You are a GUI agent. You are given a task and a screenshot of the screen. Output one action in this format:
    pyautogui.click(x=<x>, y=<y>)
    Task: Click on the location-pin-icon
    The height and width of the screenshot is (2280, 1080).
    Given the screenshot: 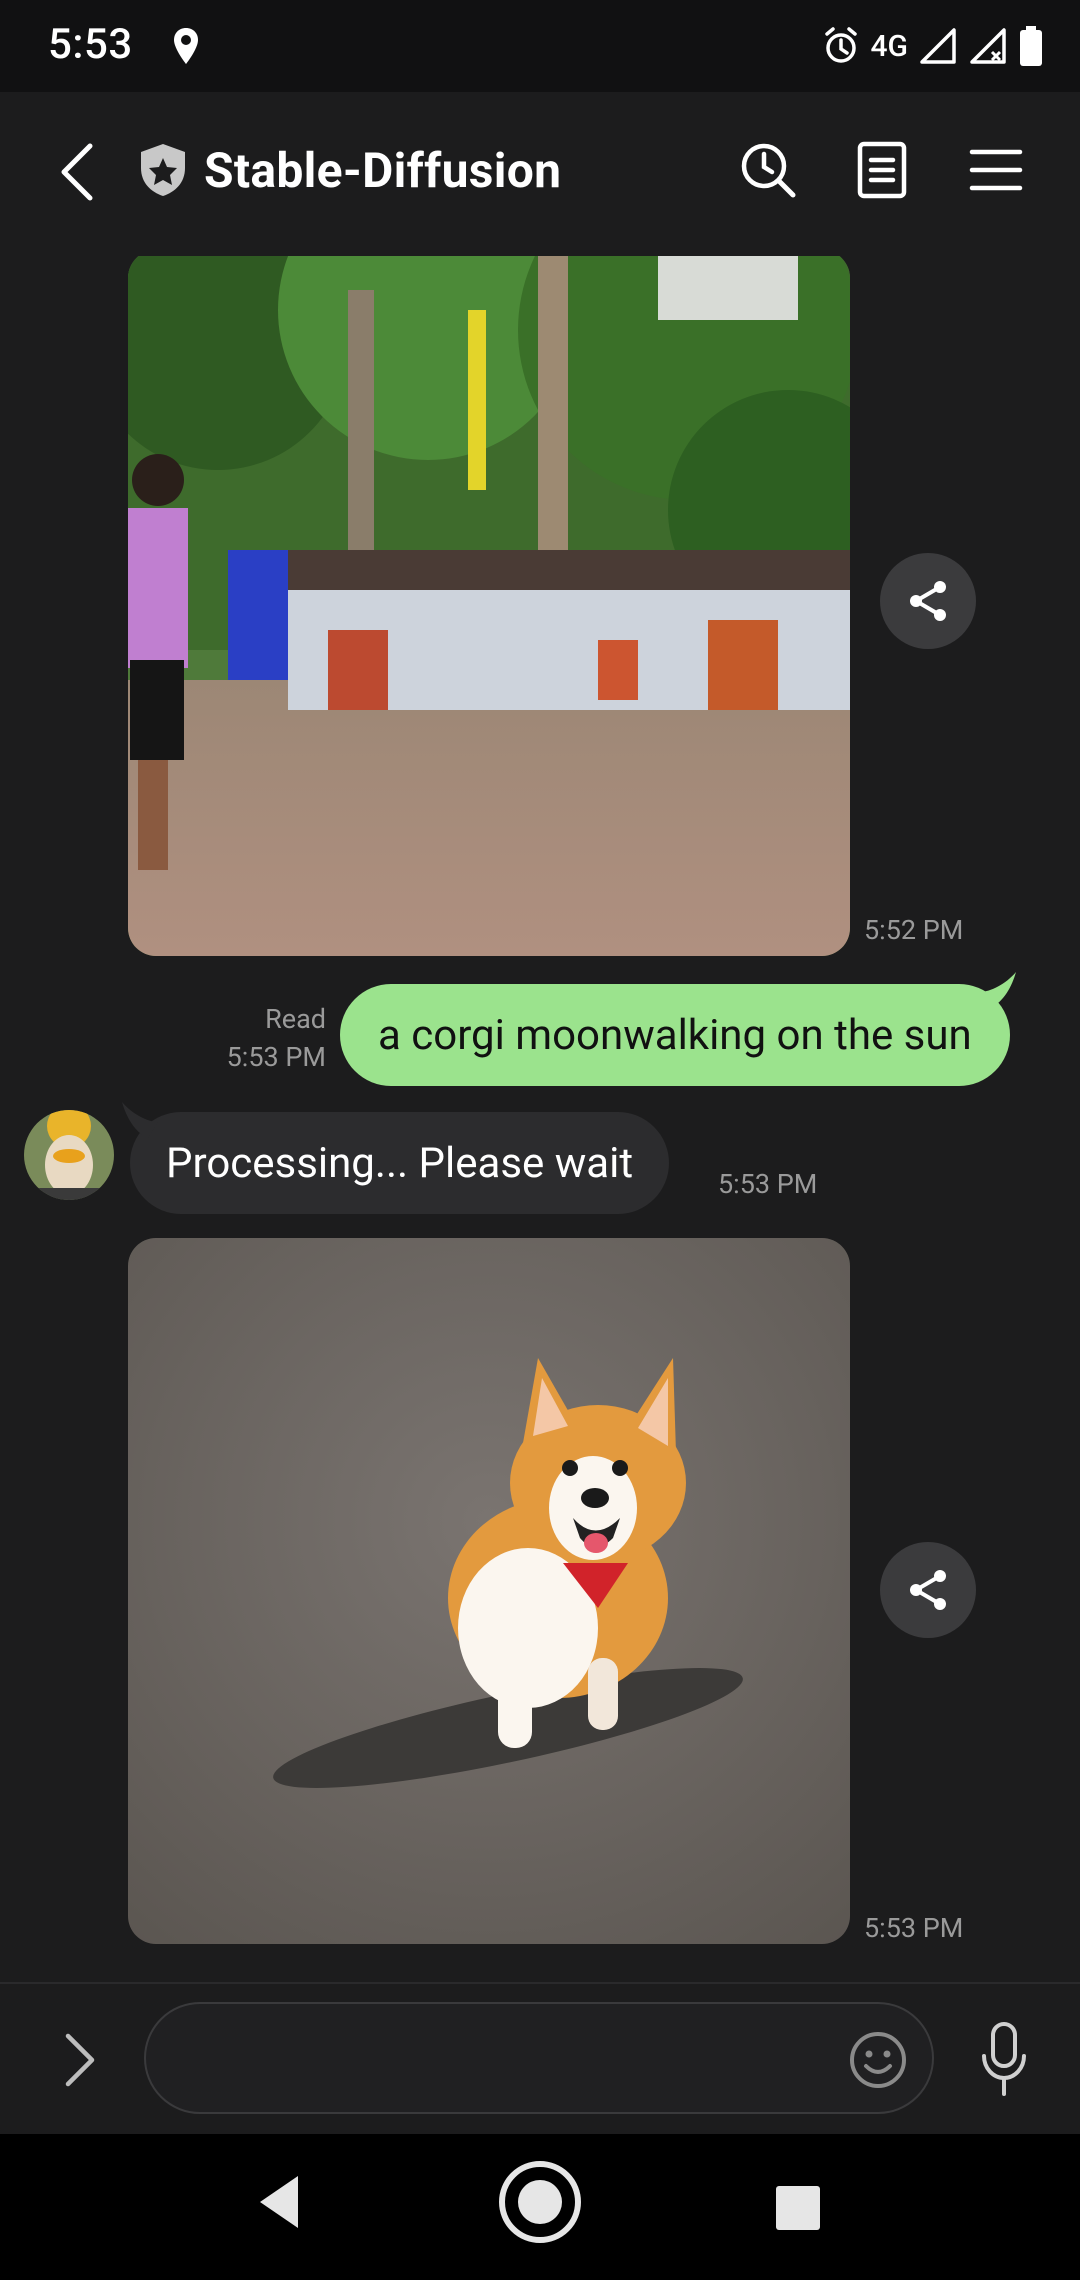 What is the action you would take?
    pyautogui.click(x=186, y=46)
    